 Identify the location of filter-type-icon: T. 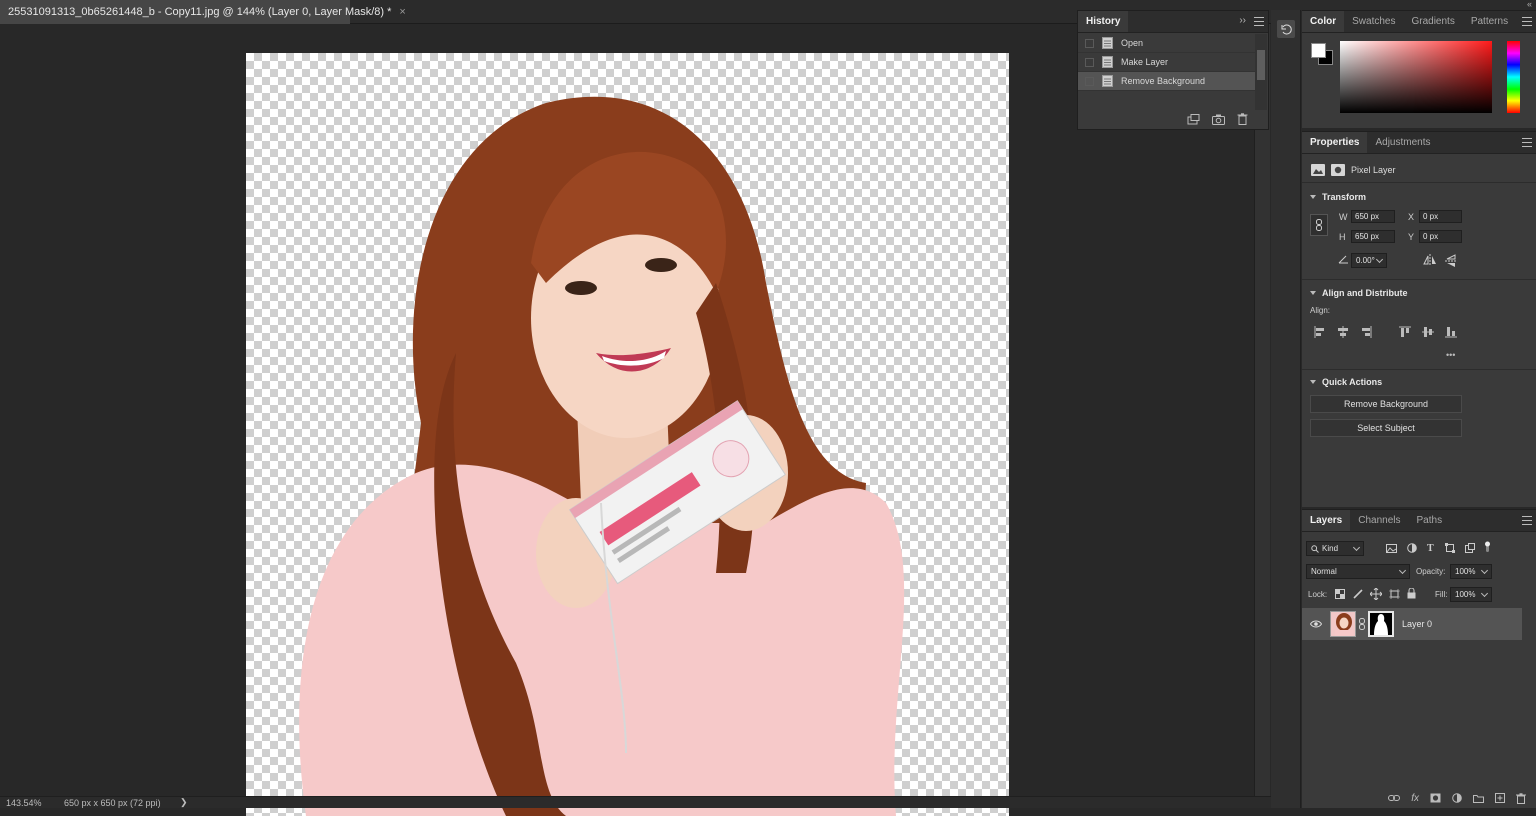
(1430, 548).